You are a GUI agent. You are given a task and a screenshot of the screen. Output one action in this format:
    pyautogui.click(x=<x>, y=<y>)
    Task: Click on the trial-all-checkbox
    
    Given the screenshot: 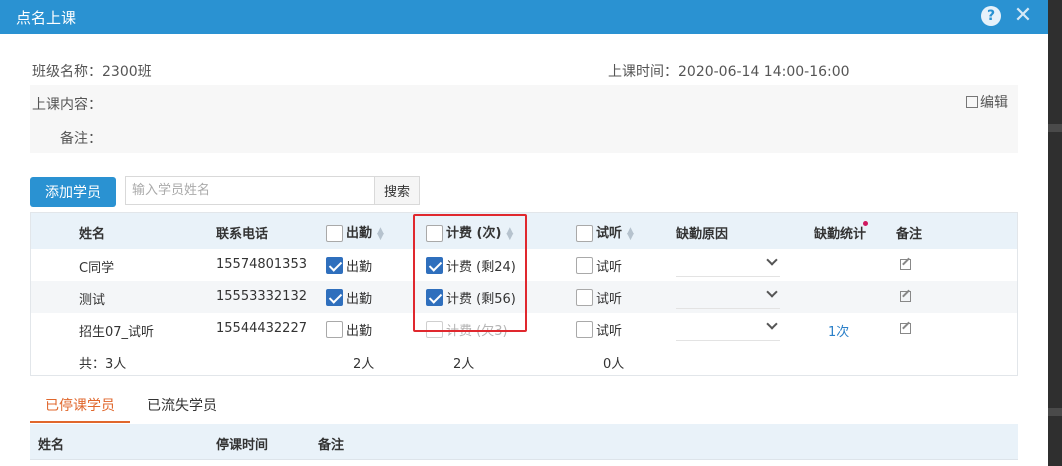 What is the action you would take?
    pyautogui.click(x=584, y=233)
    